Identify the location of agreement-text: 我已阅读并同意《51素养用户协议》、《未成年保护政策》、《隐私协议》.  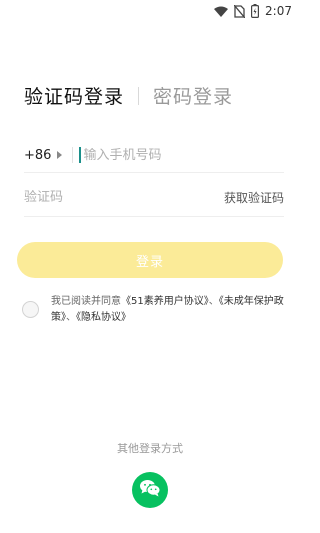
(167, 310).